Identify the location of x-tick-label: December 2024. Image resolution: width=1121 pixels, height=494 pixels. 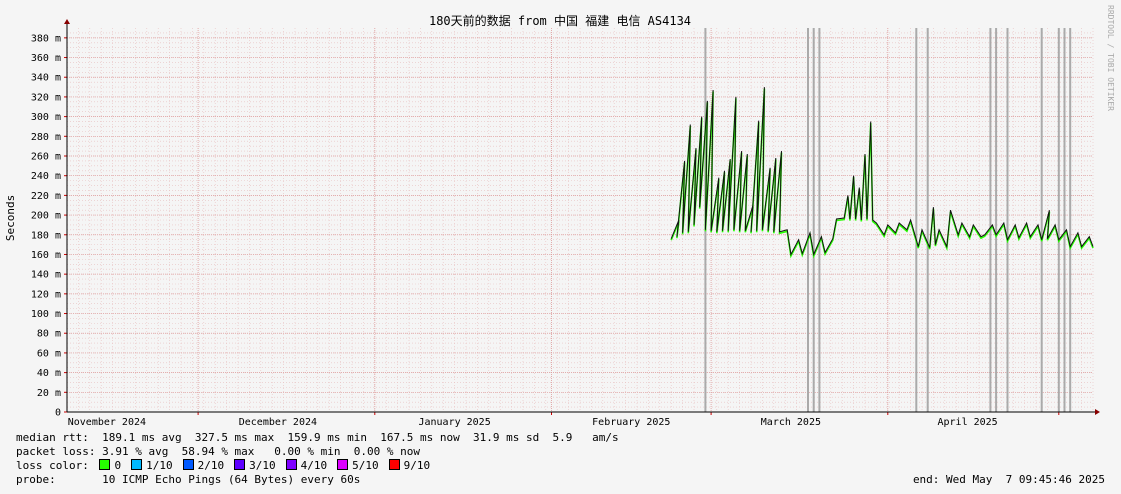
(278, 422).